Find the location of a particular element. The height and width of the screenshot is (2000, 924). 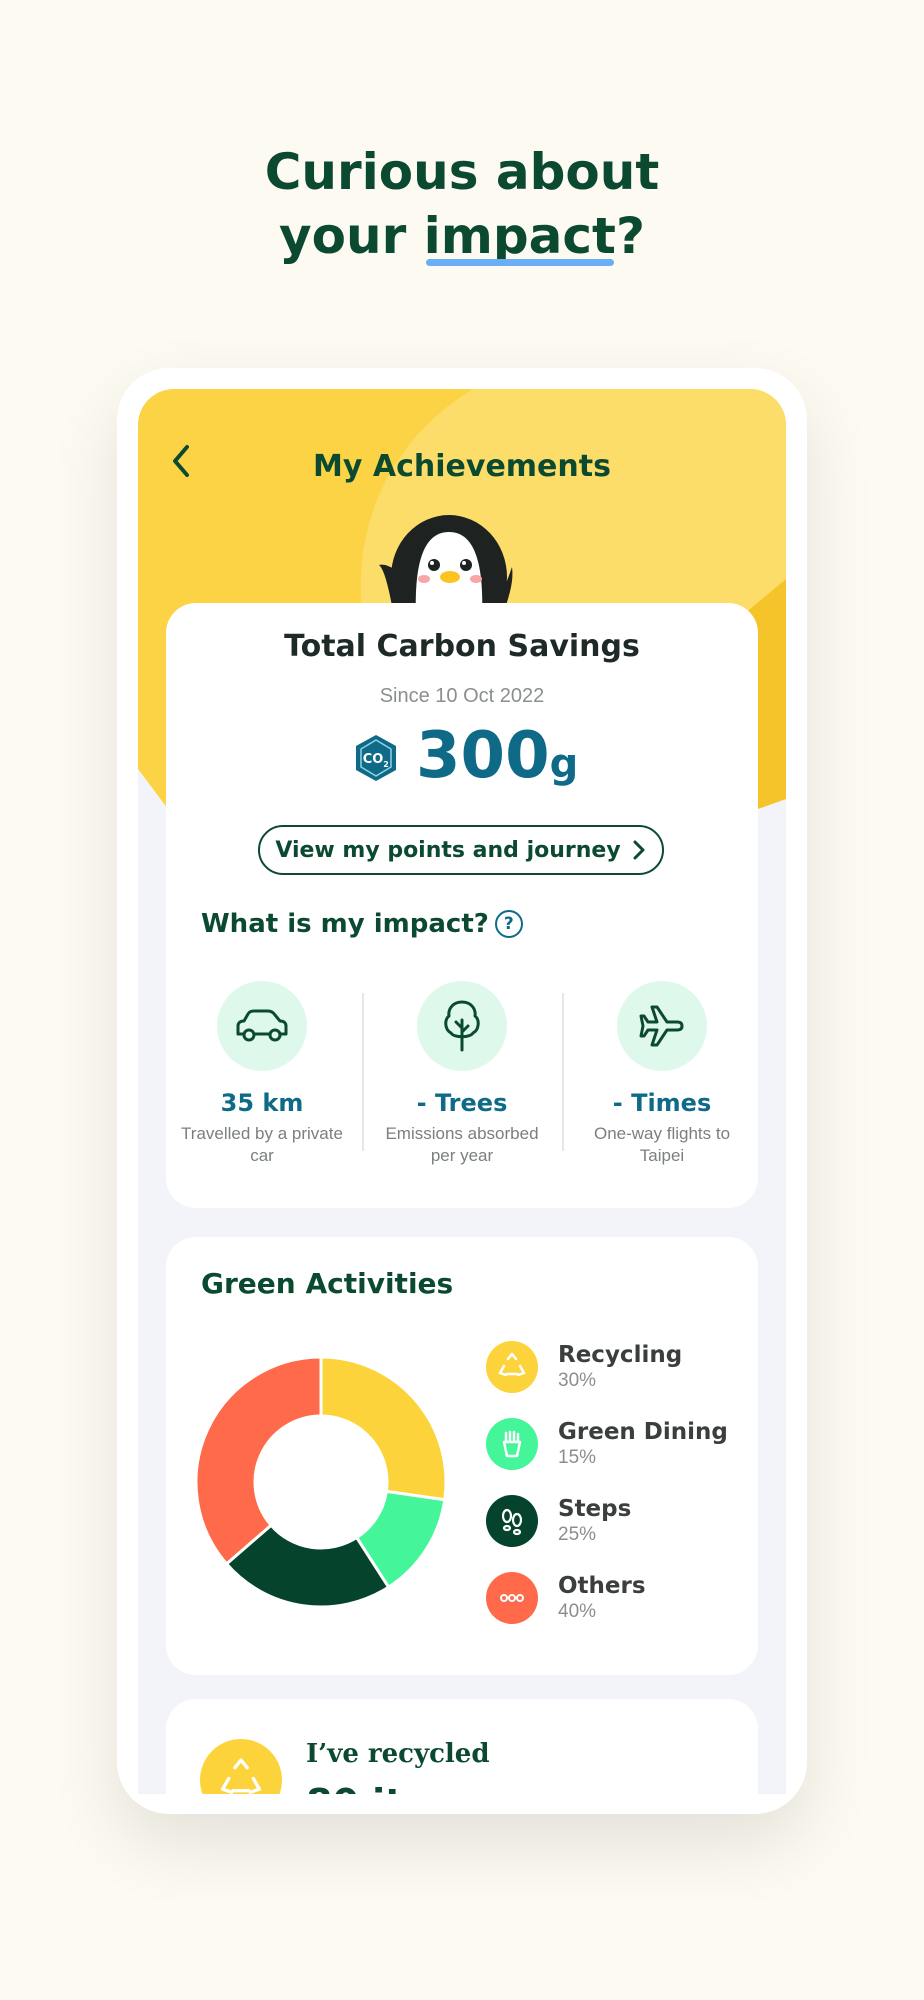

impact-metric-trees: - Trees Emissions absorbed per year is located at coordinates (462, 1074).